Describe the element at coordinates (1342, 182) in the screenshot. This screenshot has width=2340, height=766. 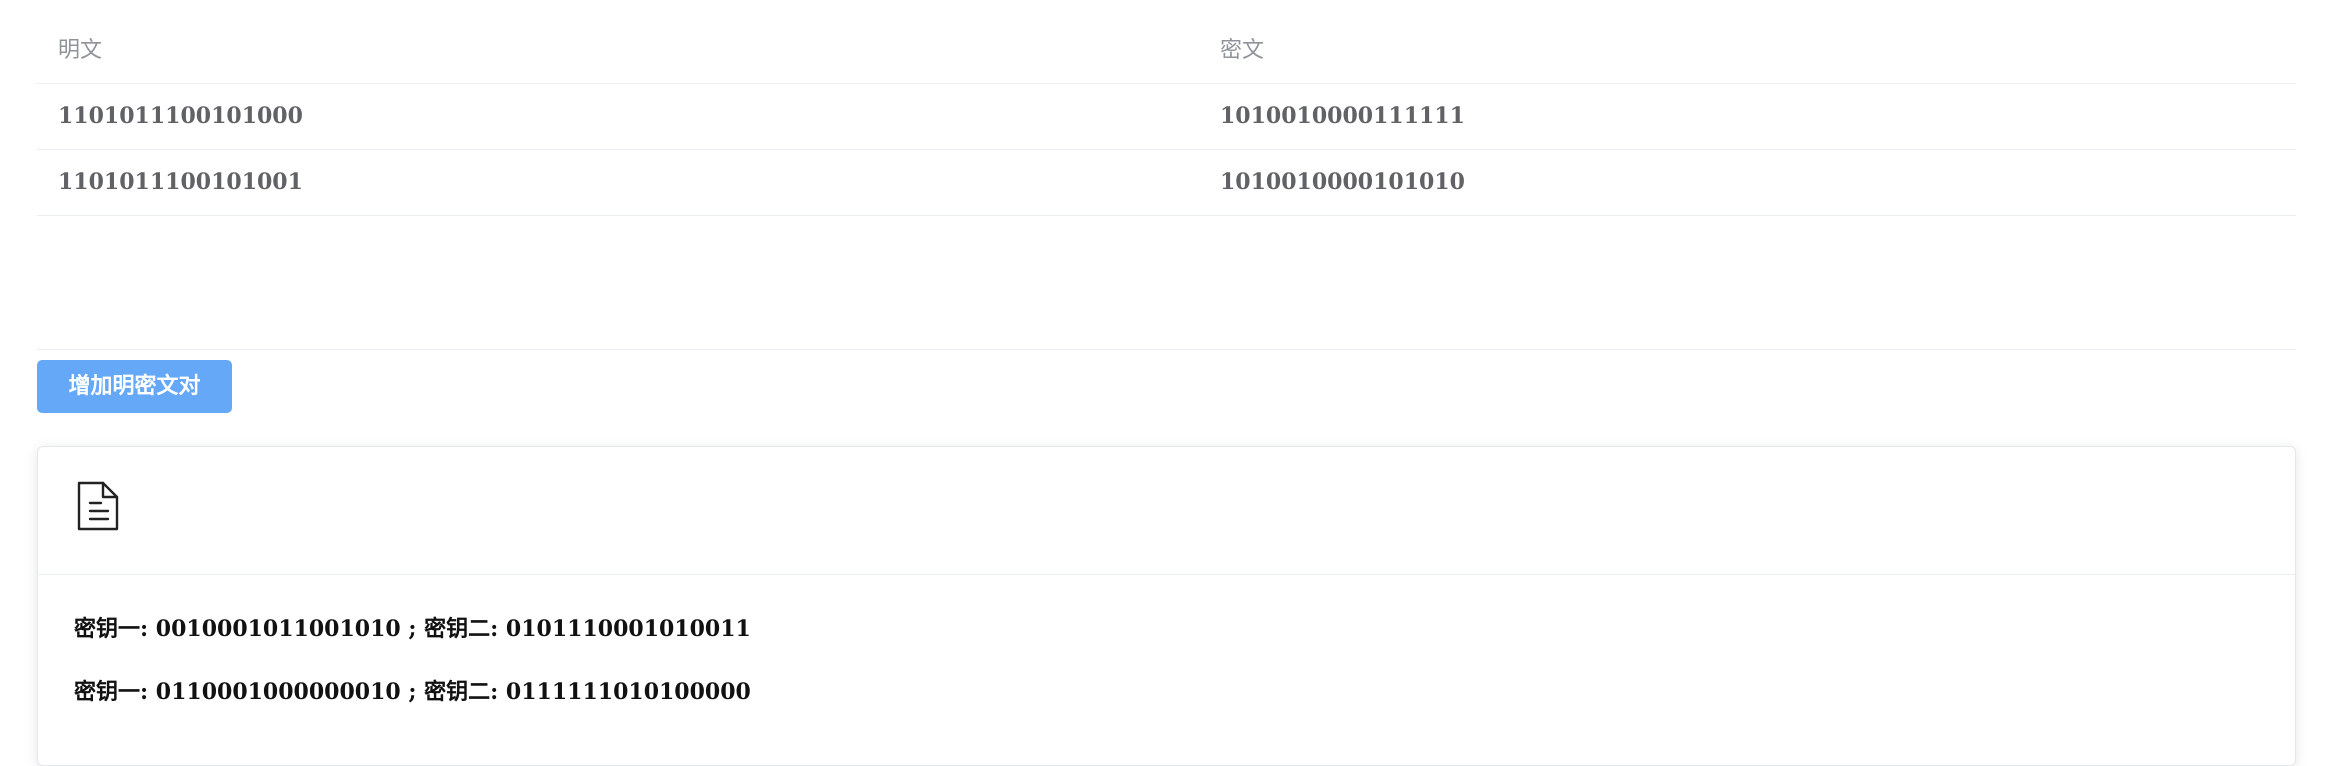
I see `ciphertext-cell: 1010010000101010` at that location.